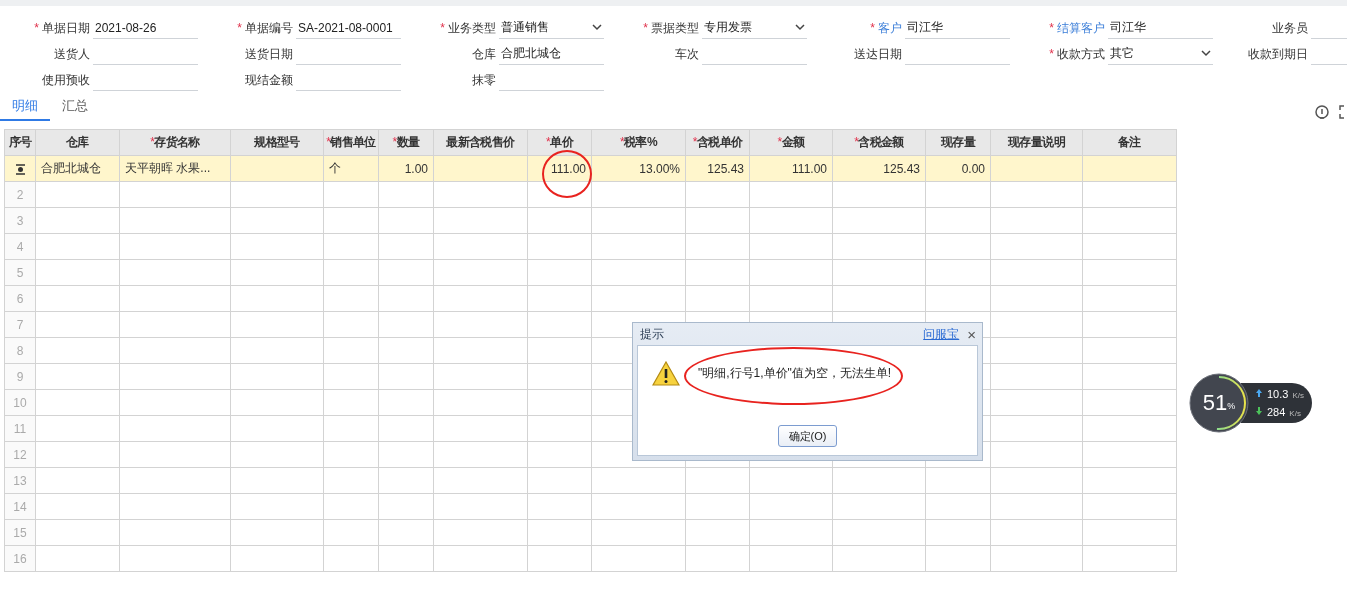  Describe the element at coordinates (1129, 142) in the screenshot. I see `column-header: 备注` at that location.